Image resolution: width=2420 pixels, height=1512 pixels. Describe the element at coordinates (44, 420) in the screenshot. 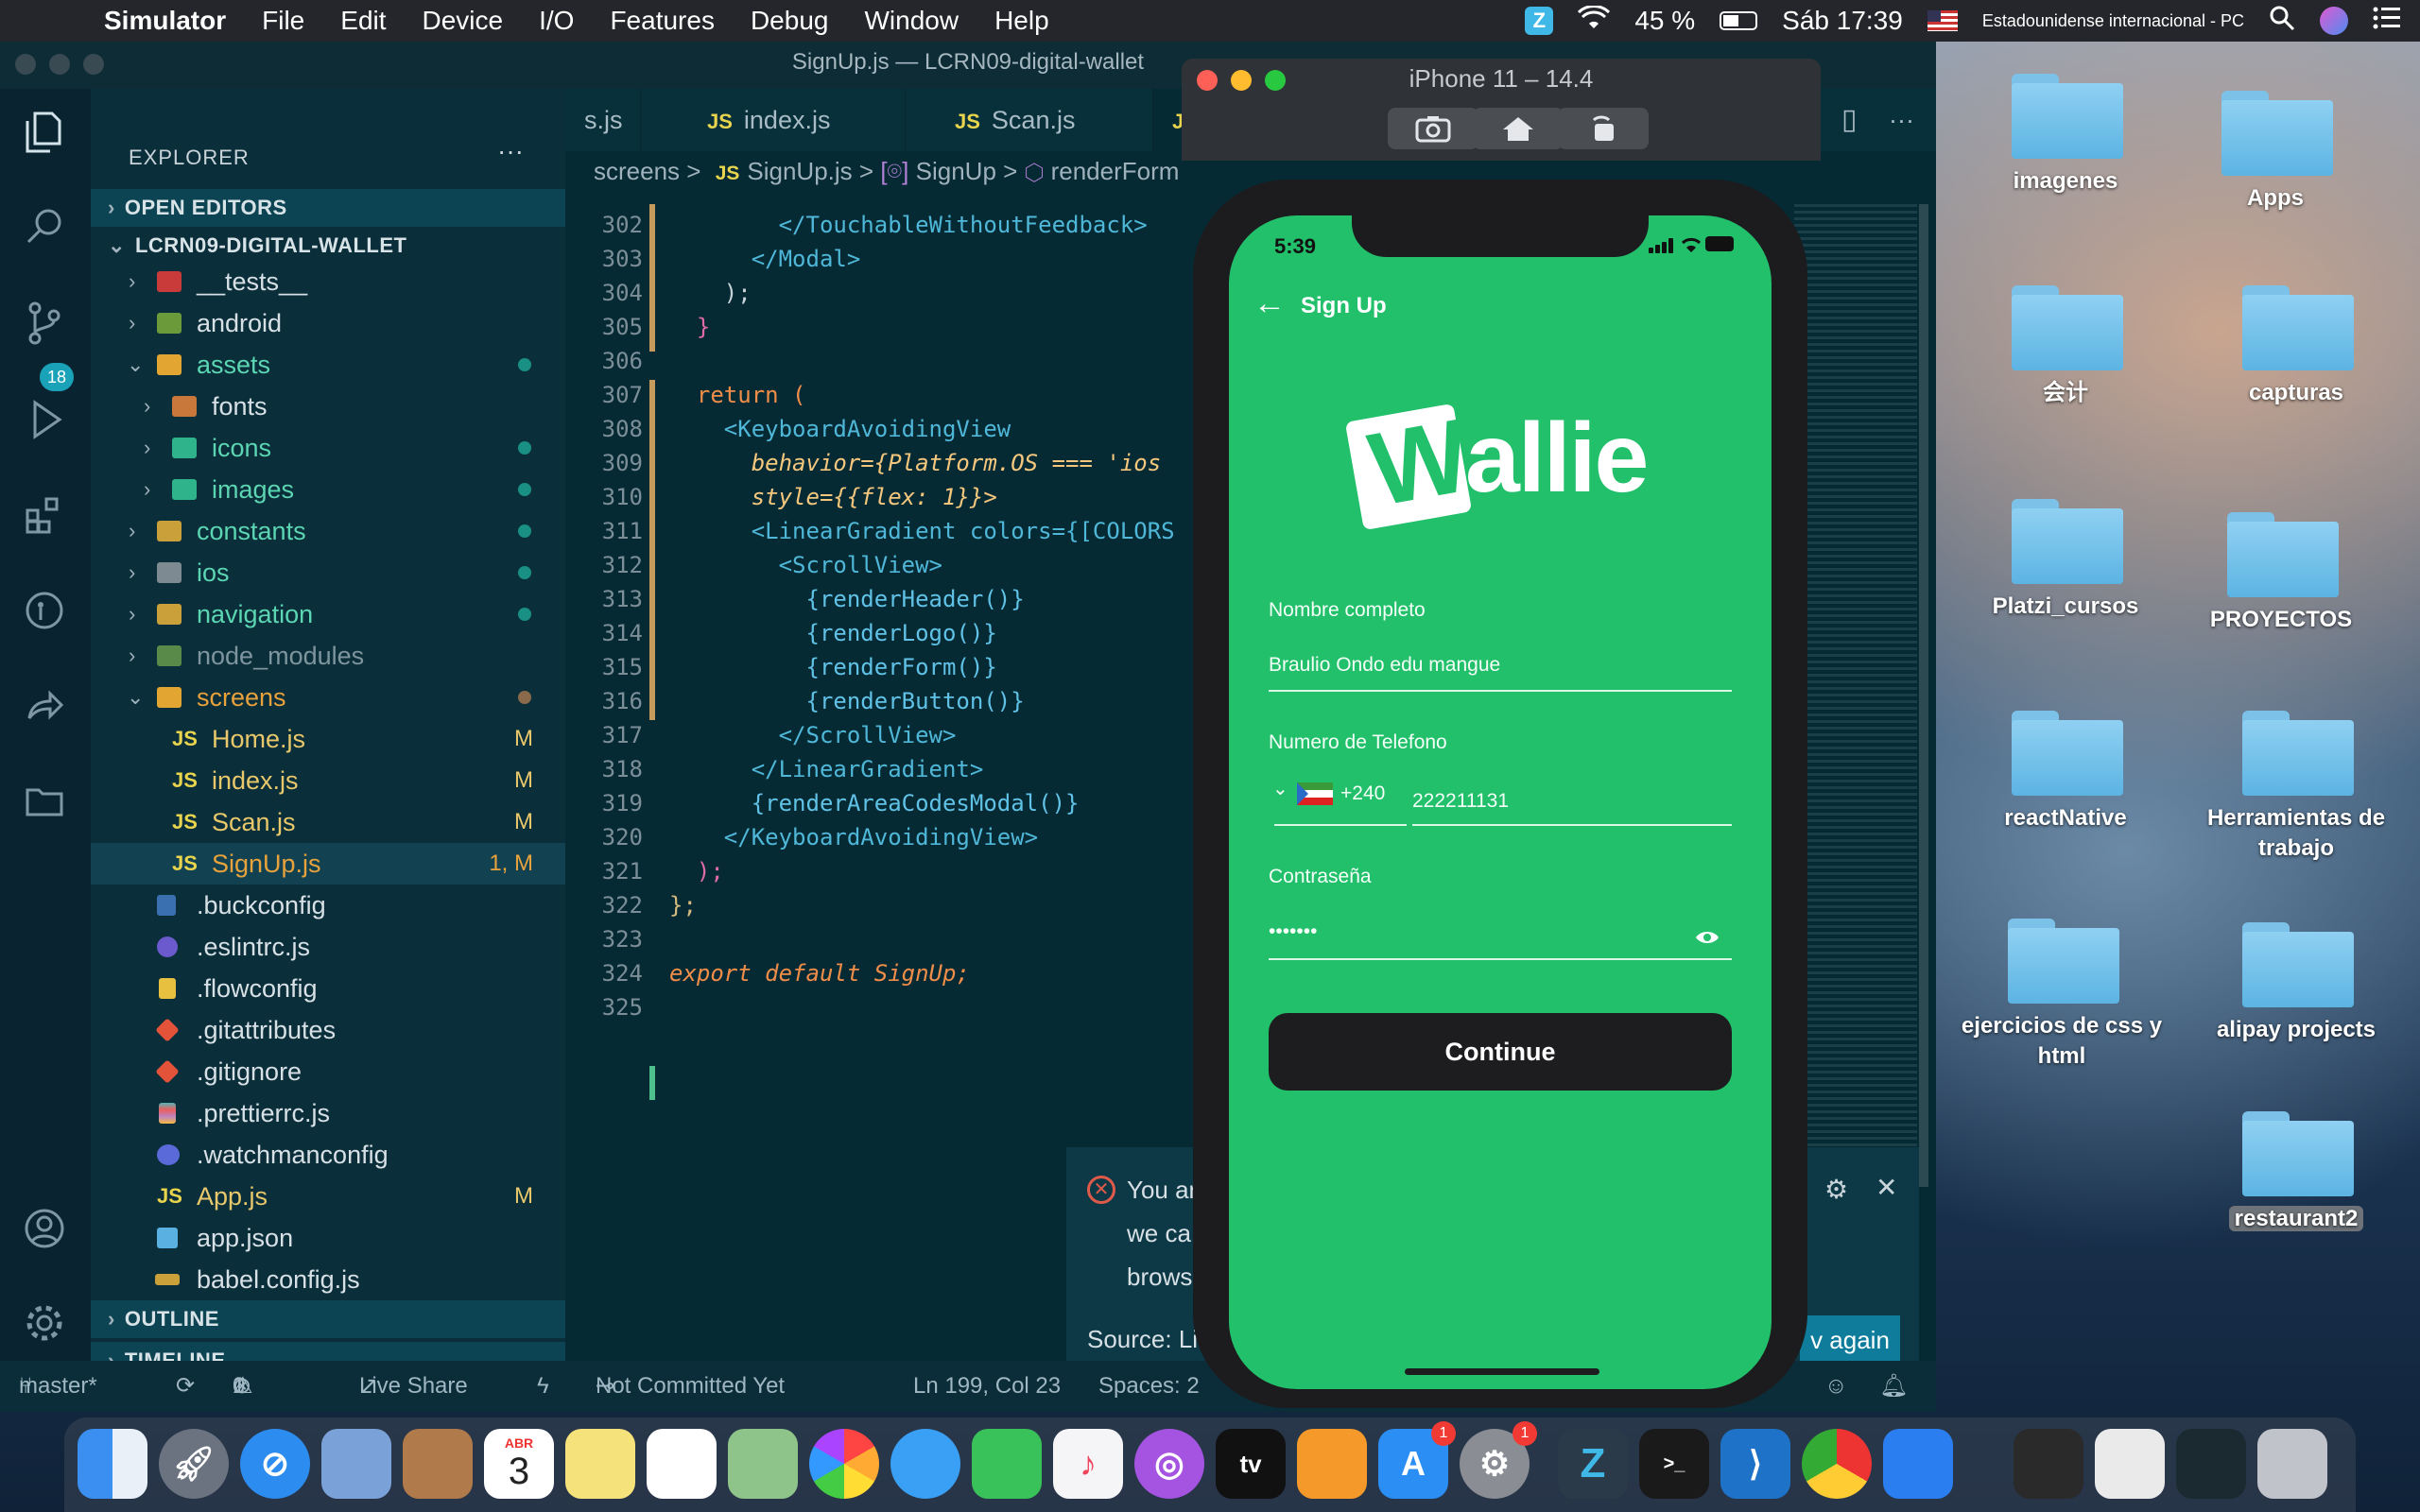

I see `run-debug-icon` at that location.